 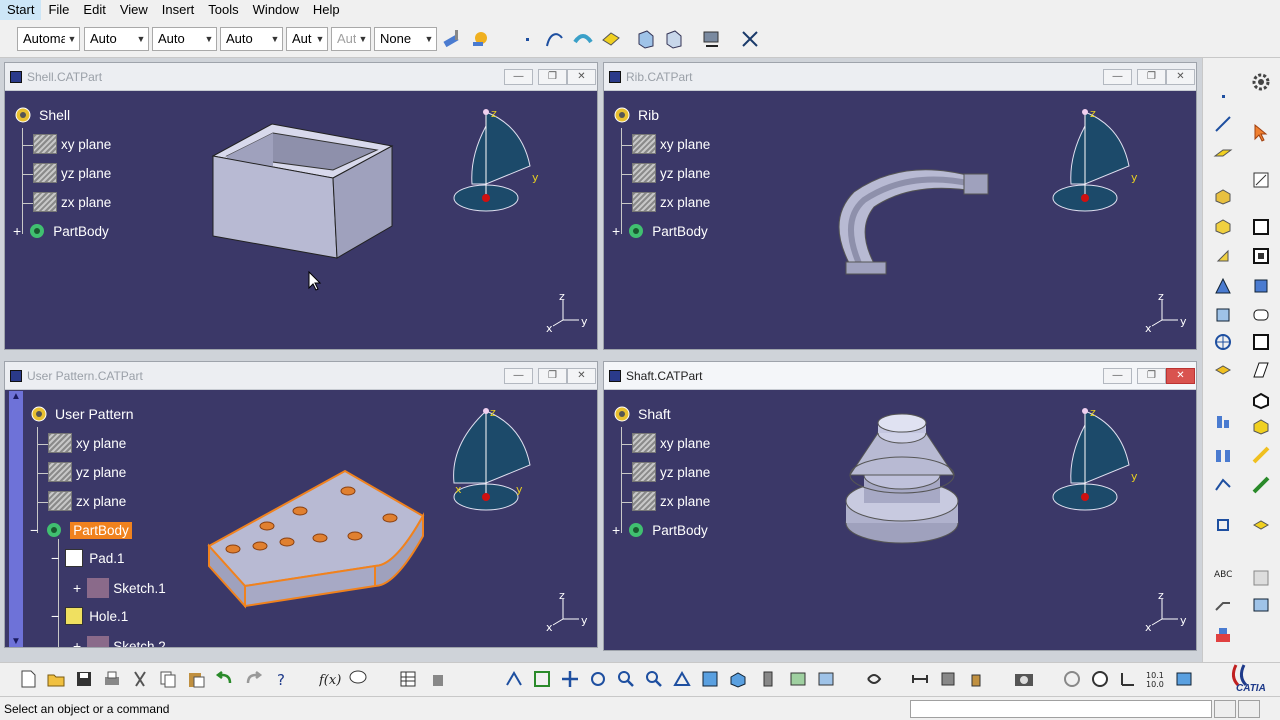 I want to click on stiffener-icon, so click(x=1223, y=315).